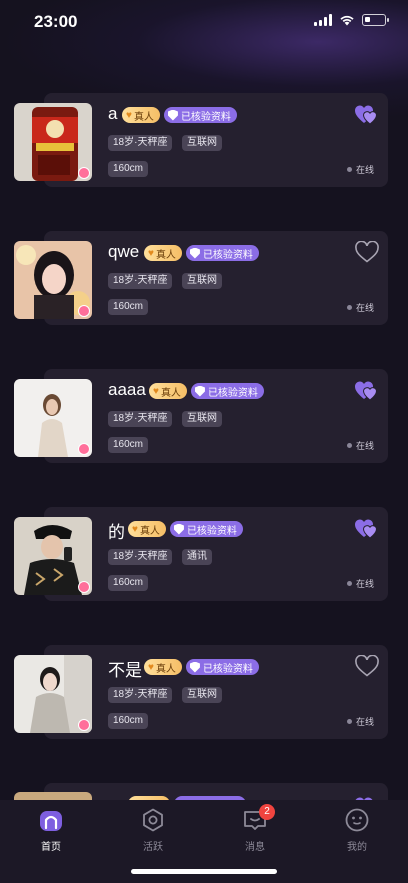 The image size is (408, 883). Describe the element at coordinates (125, 670) in the screenshot. I see `user-name: 不是` at that location.